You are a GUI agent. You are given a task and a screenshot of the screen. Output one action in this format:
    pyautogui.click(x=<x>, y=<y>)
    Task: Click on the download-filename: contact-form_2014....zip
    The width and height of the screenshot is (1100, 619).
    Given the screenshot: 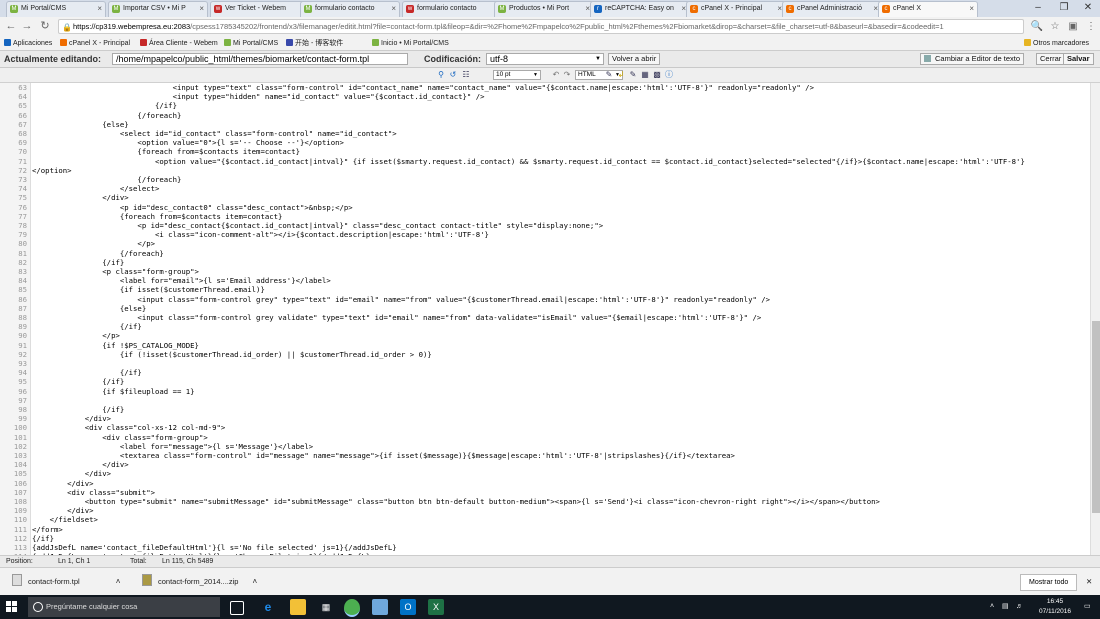 What is the action you would take?
    pyautogui.click(x=198, y=581)
    